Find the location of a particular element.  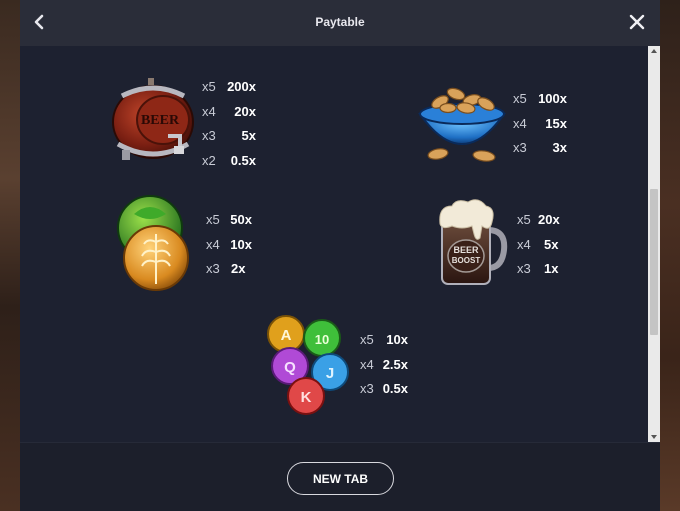

vertical-scrollbar is located at coordinates (654, 244).